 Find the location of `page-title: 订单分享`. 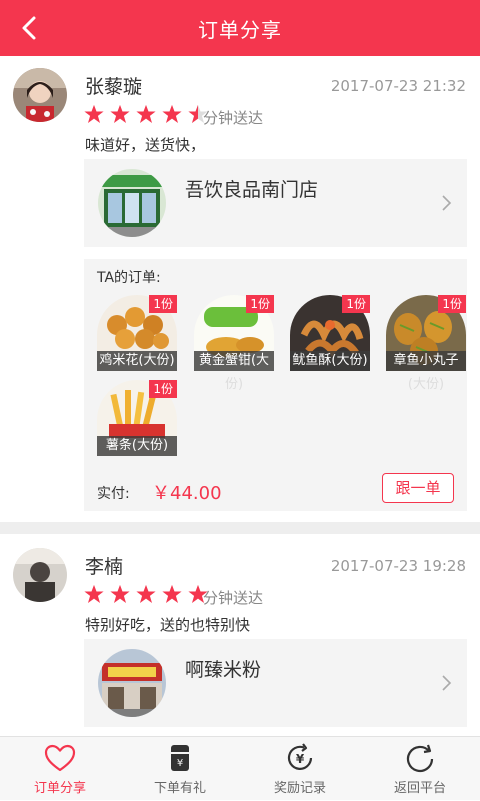

page-title: 订单分享 is located at coordinates (240, 30).